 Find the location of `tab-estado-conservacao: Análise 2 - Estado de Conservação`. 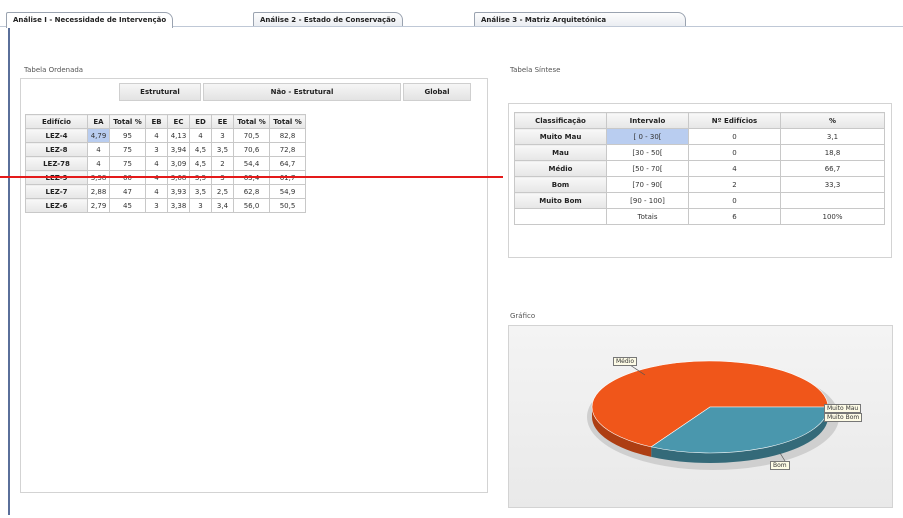

tab-estado-conservacao: Análise 2 - Estado de Conservação is located at coordinates (328, 19).